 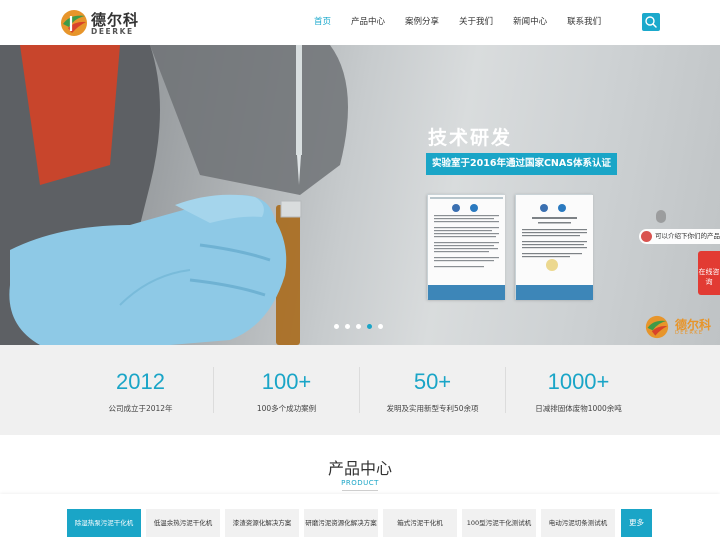 I want to click on certificate-image-english, so click(x=466, y=247).